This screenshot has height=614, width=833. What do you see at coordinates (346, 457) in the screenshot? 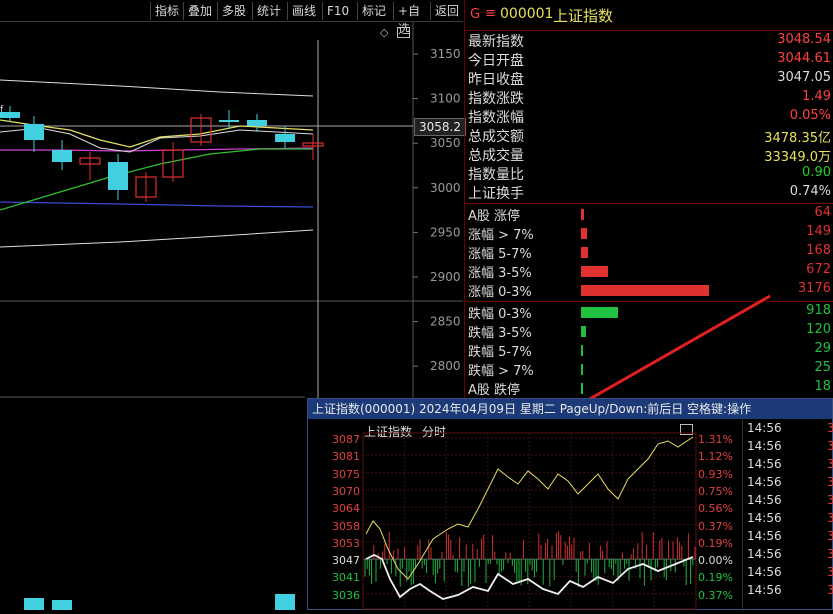
I see `price-tick: 3081` at bounding box center [346, 457].